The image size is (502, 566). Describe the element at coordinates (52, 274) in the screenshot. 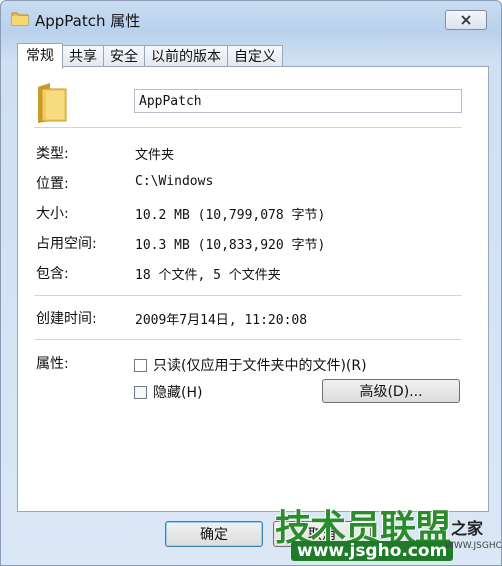

I see `contains-label: 包含:` at that location.